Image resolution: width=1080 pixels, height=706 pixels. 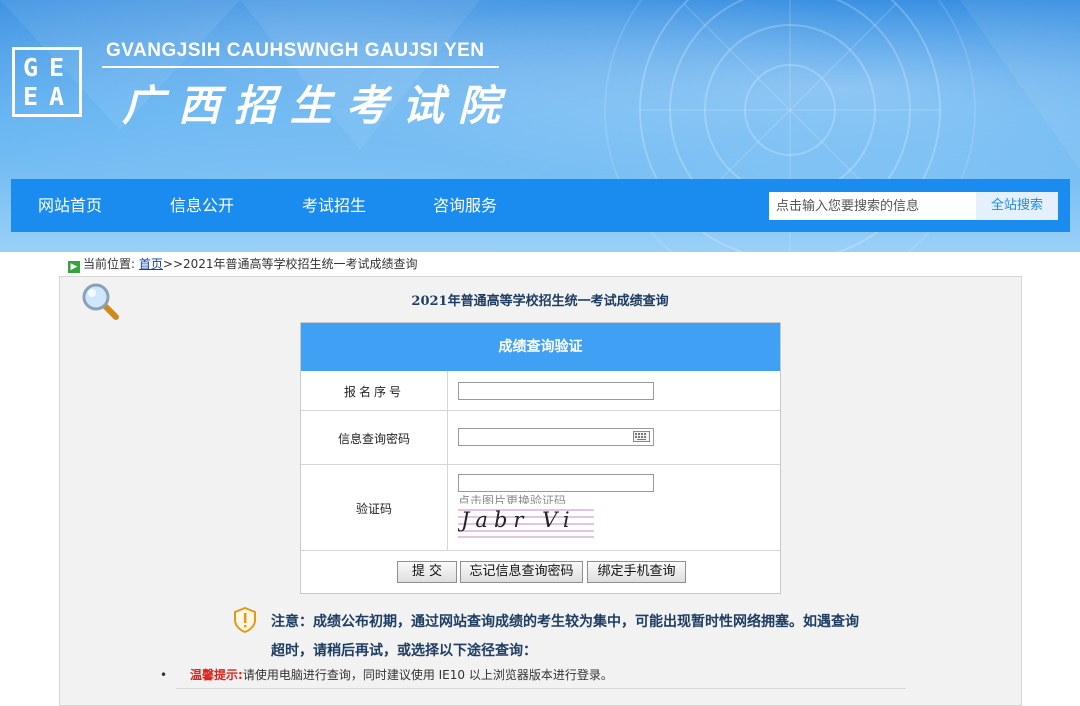 I want to click on tip-line: • 温馨提示:请使用电脑进行查询，同时建议使用 IE10 以上浏览器版本进行登录。, so click(x=386, y=674).